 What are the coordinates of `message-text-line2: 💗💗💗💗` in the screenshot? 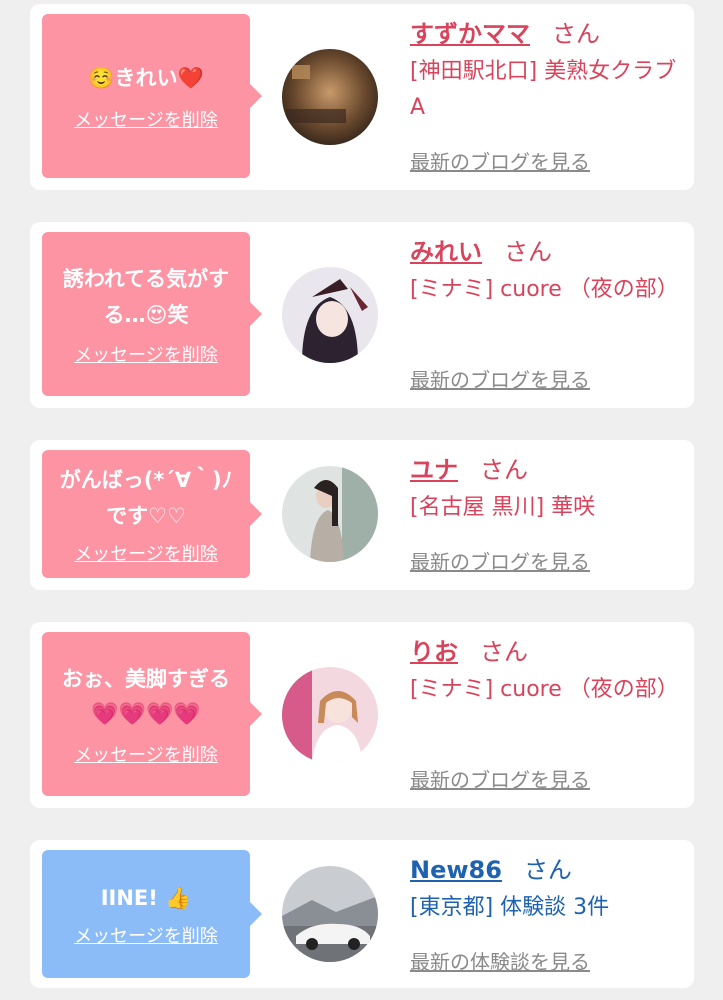 It's located at (146, 714).